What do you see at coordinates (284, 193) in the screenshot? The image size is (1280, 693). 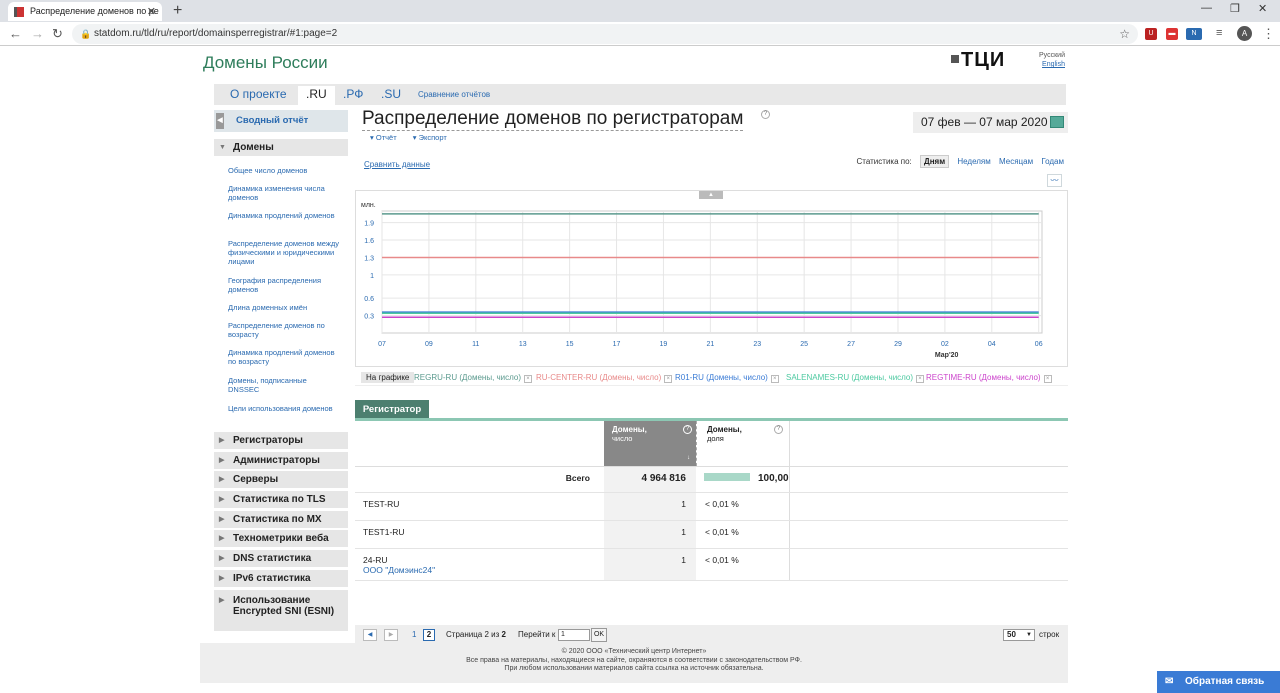 I see `sidebar-link: Динамика изменения числа доменов` at bounding box center [284, 193].